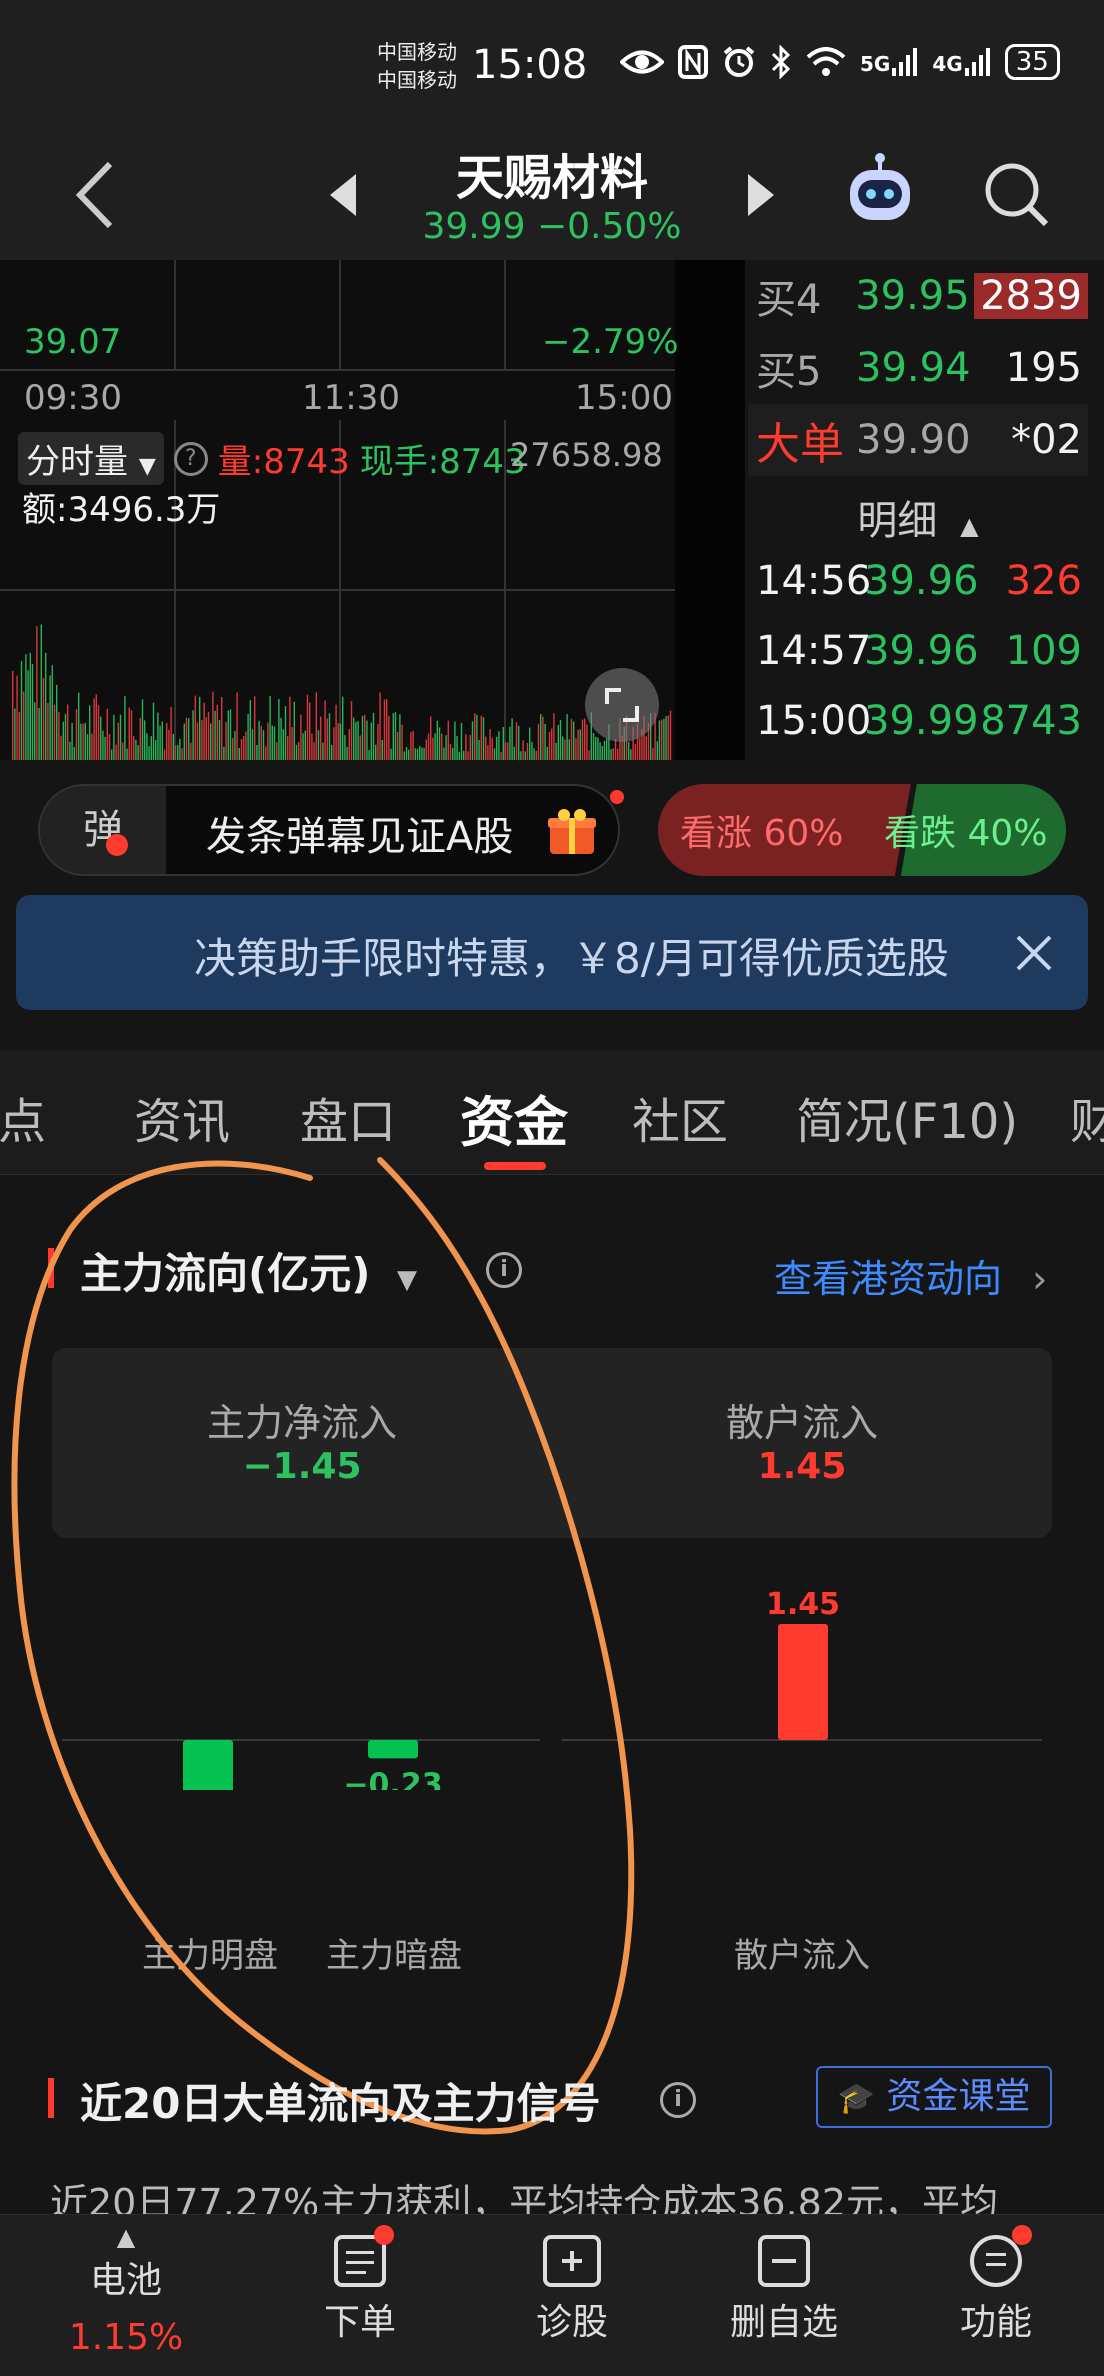  Describe the element at coordinates (552, 226) in the screenshot. I see `stock-quote: 39.99 −0.50%` at that location.